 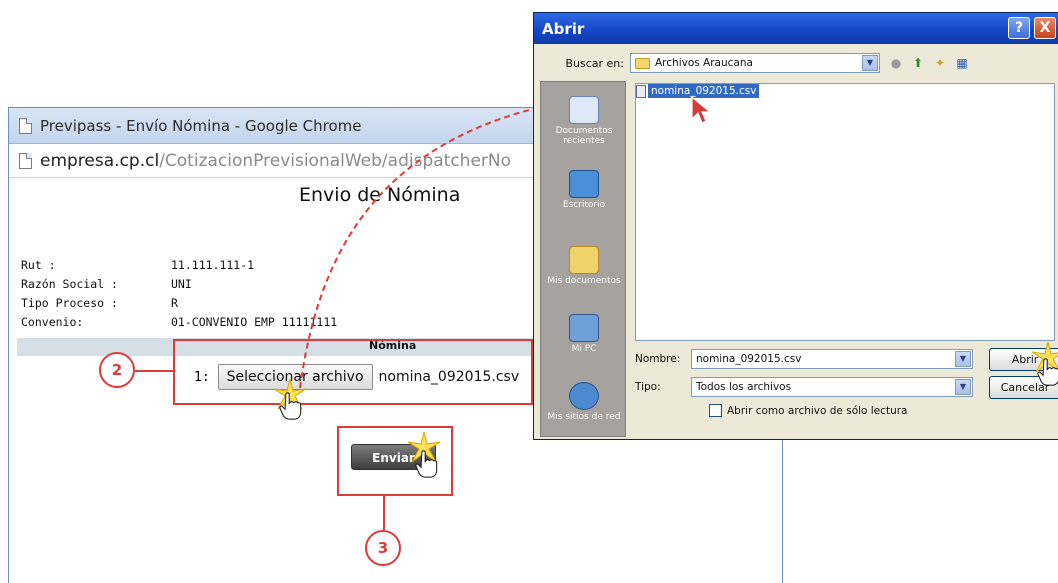 What do you see at coordinates (896, 63) in the screenshot?
I see `back-icon: ●` at bounding box center [896, 63].